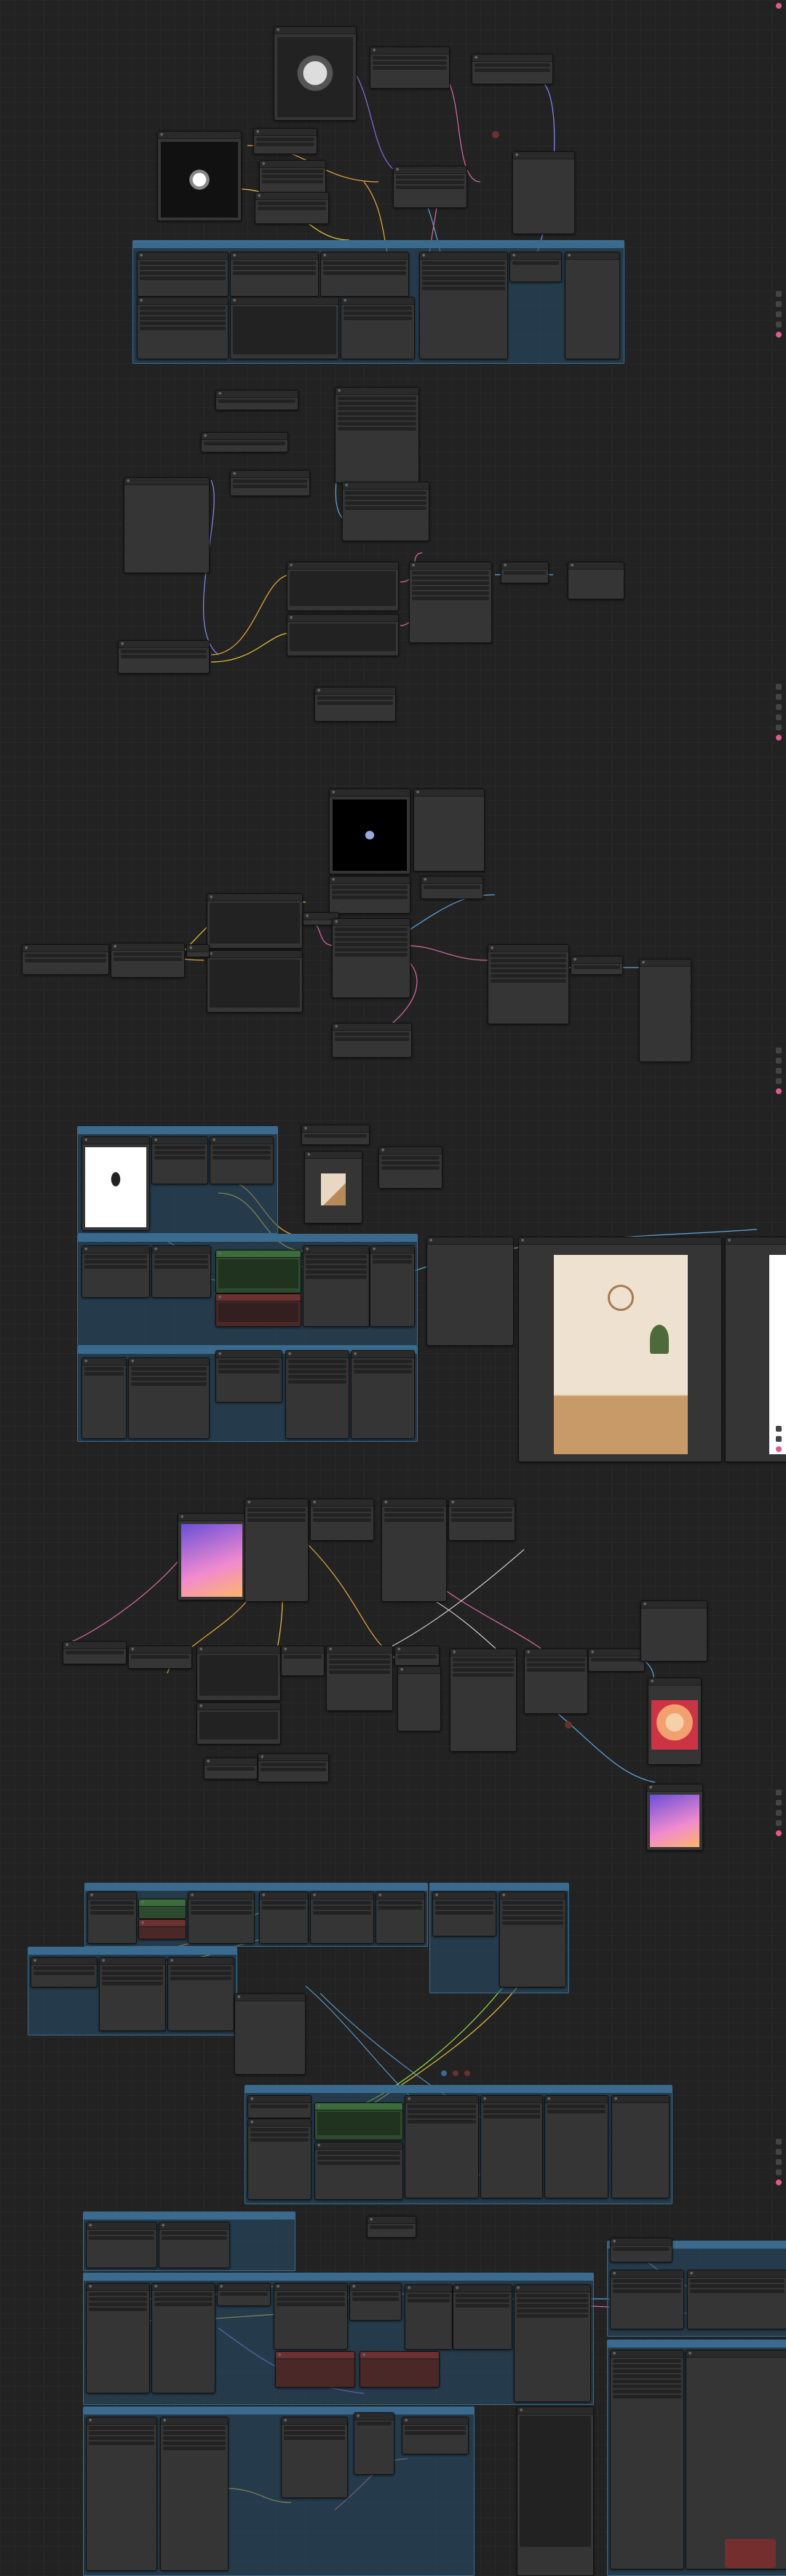  I want to click on preview-image-node, so click(543, 192).